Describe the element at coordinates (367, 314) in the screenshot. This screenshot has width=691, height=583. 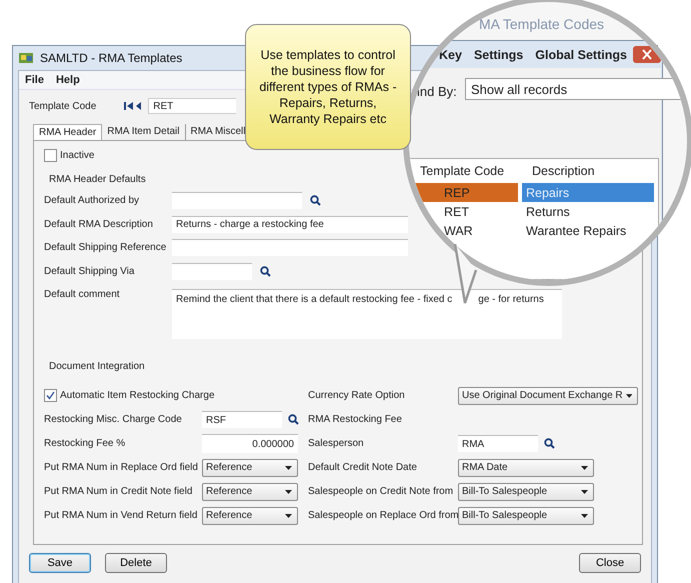
I see `comment-field: Remind the client that there is a default restocking fee - fixed c ge - for returns` at that location.